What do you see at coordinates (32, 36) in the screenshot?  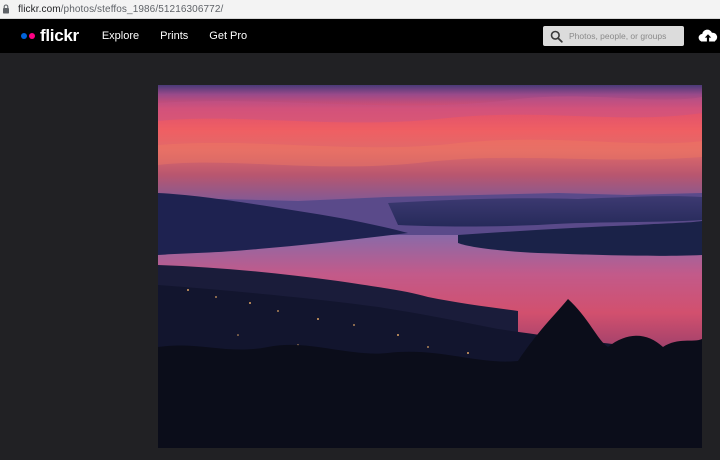 I see `logo-pink-dot` at bounding box center [32, 36].